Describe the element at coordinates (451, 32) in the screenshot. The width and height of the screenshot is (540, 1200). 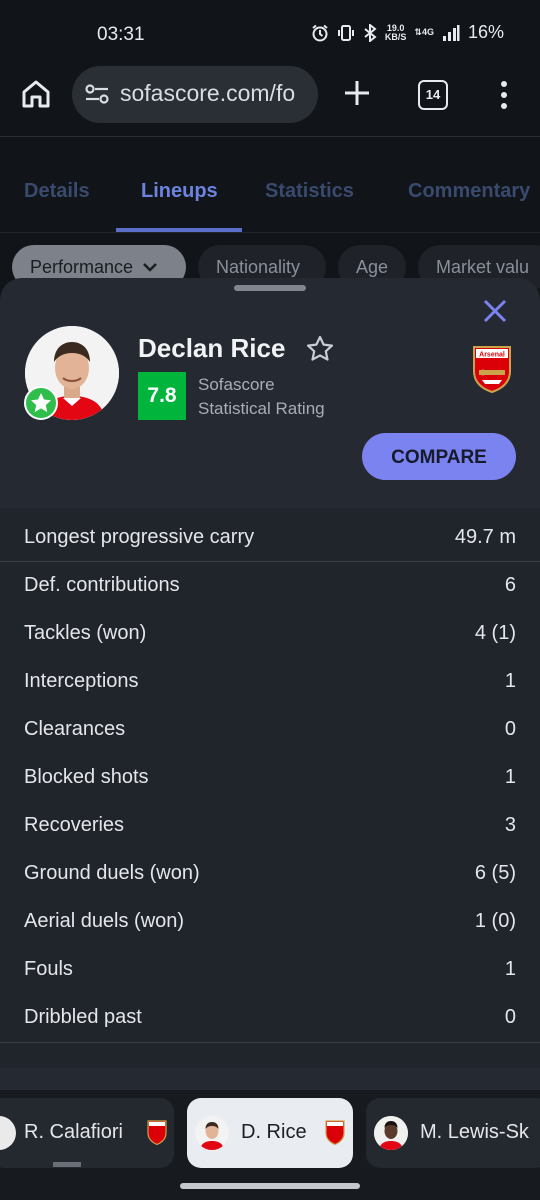
I see `signal-icon` at that location.